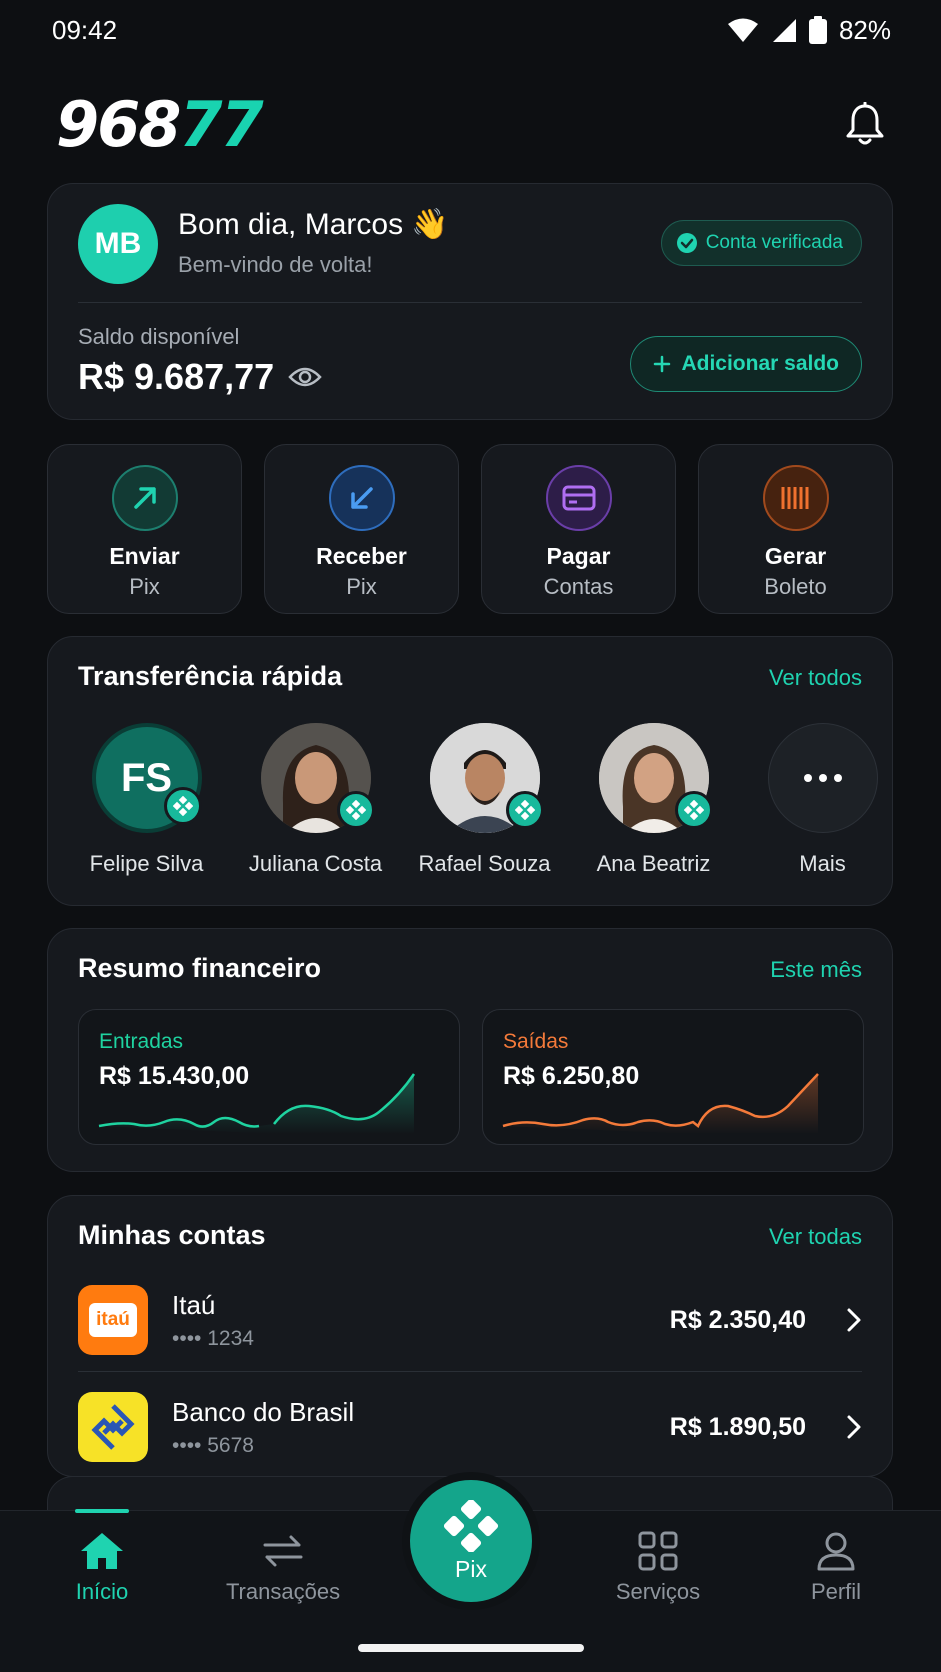 The image size is (941, 1672). I want to click on section-title: Transferência rápida, so click(210, 676).